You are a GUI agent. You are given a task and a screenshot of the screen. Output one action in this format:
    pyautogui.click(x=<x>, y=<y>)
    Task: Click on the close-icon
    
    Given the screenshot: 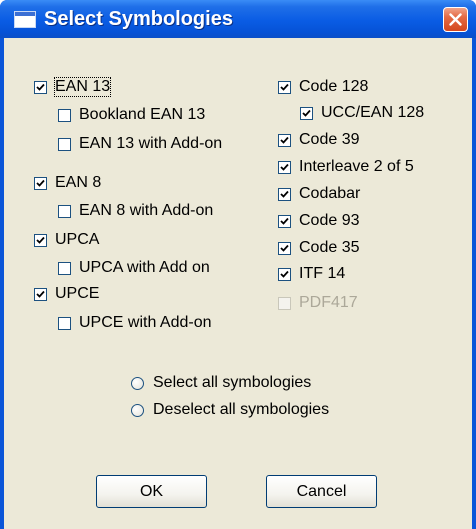 What is the action you would take?
    pyautogui.click(x=455, y=19)
    